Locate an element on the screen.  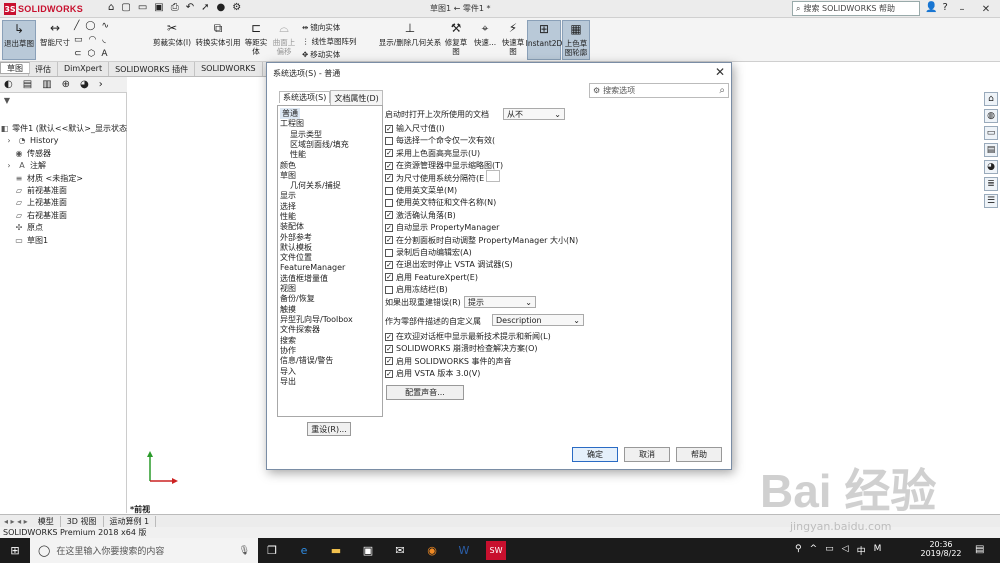
folder-icon: ▭ is located at coordinates (991, 133).